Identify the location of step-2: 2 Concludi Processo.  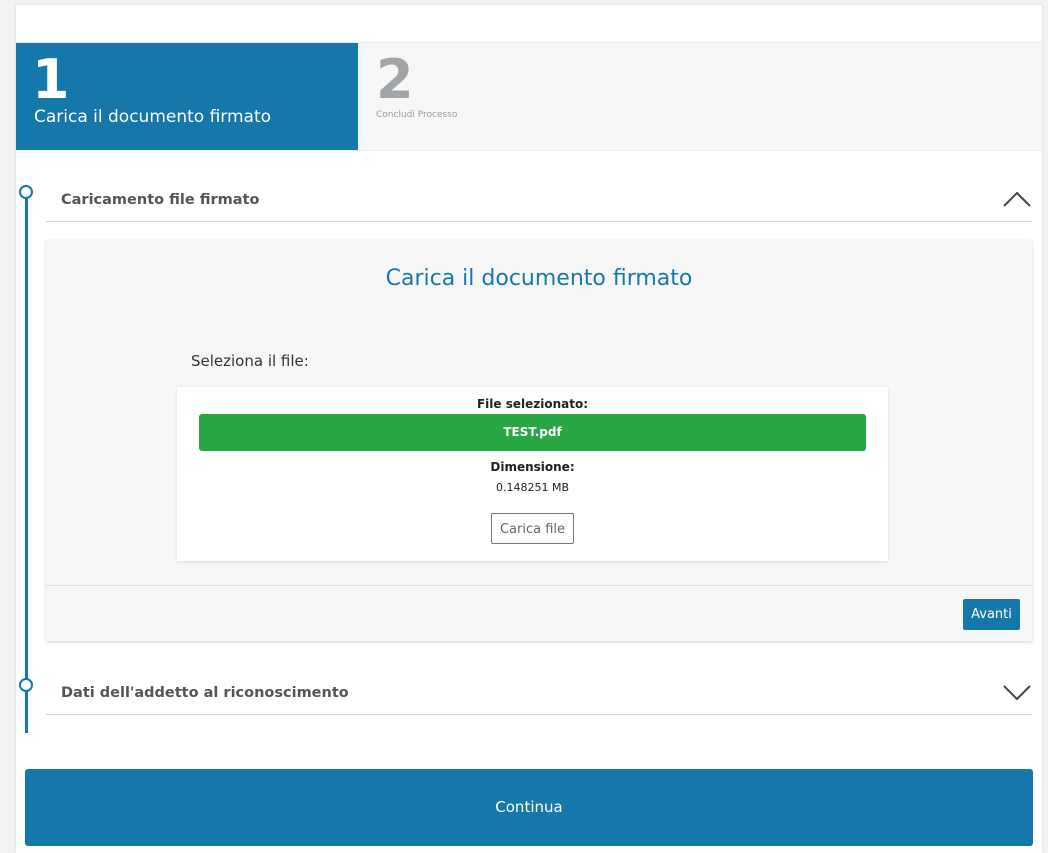
(700, 96).